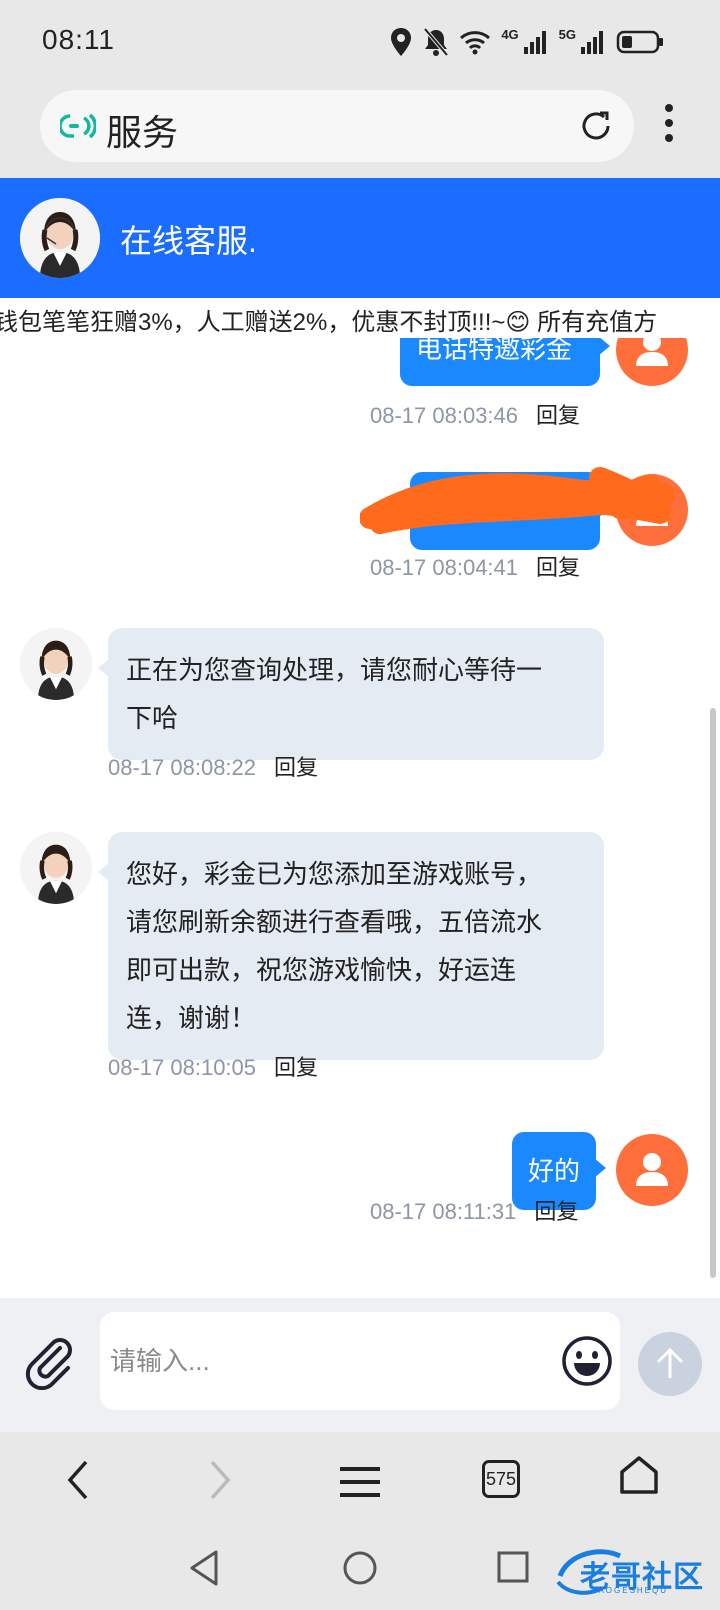 This screenshot has width=720, height=1610. I want to click on message-meta: 08-17 08:08:22 回复, so click(213, 766).